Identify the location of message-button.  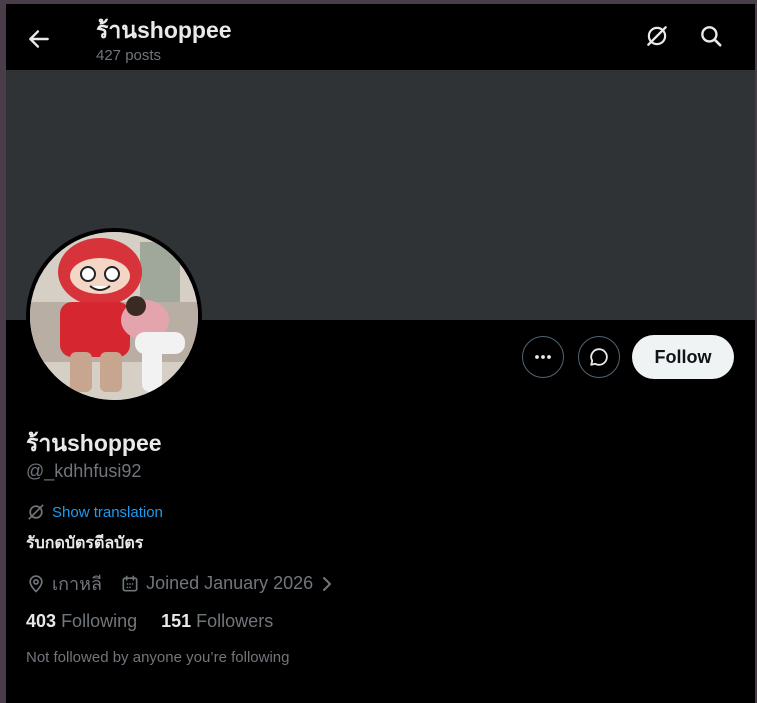
(599, 357).